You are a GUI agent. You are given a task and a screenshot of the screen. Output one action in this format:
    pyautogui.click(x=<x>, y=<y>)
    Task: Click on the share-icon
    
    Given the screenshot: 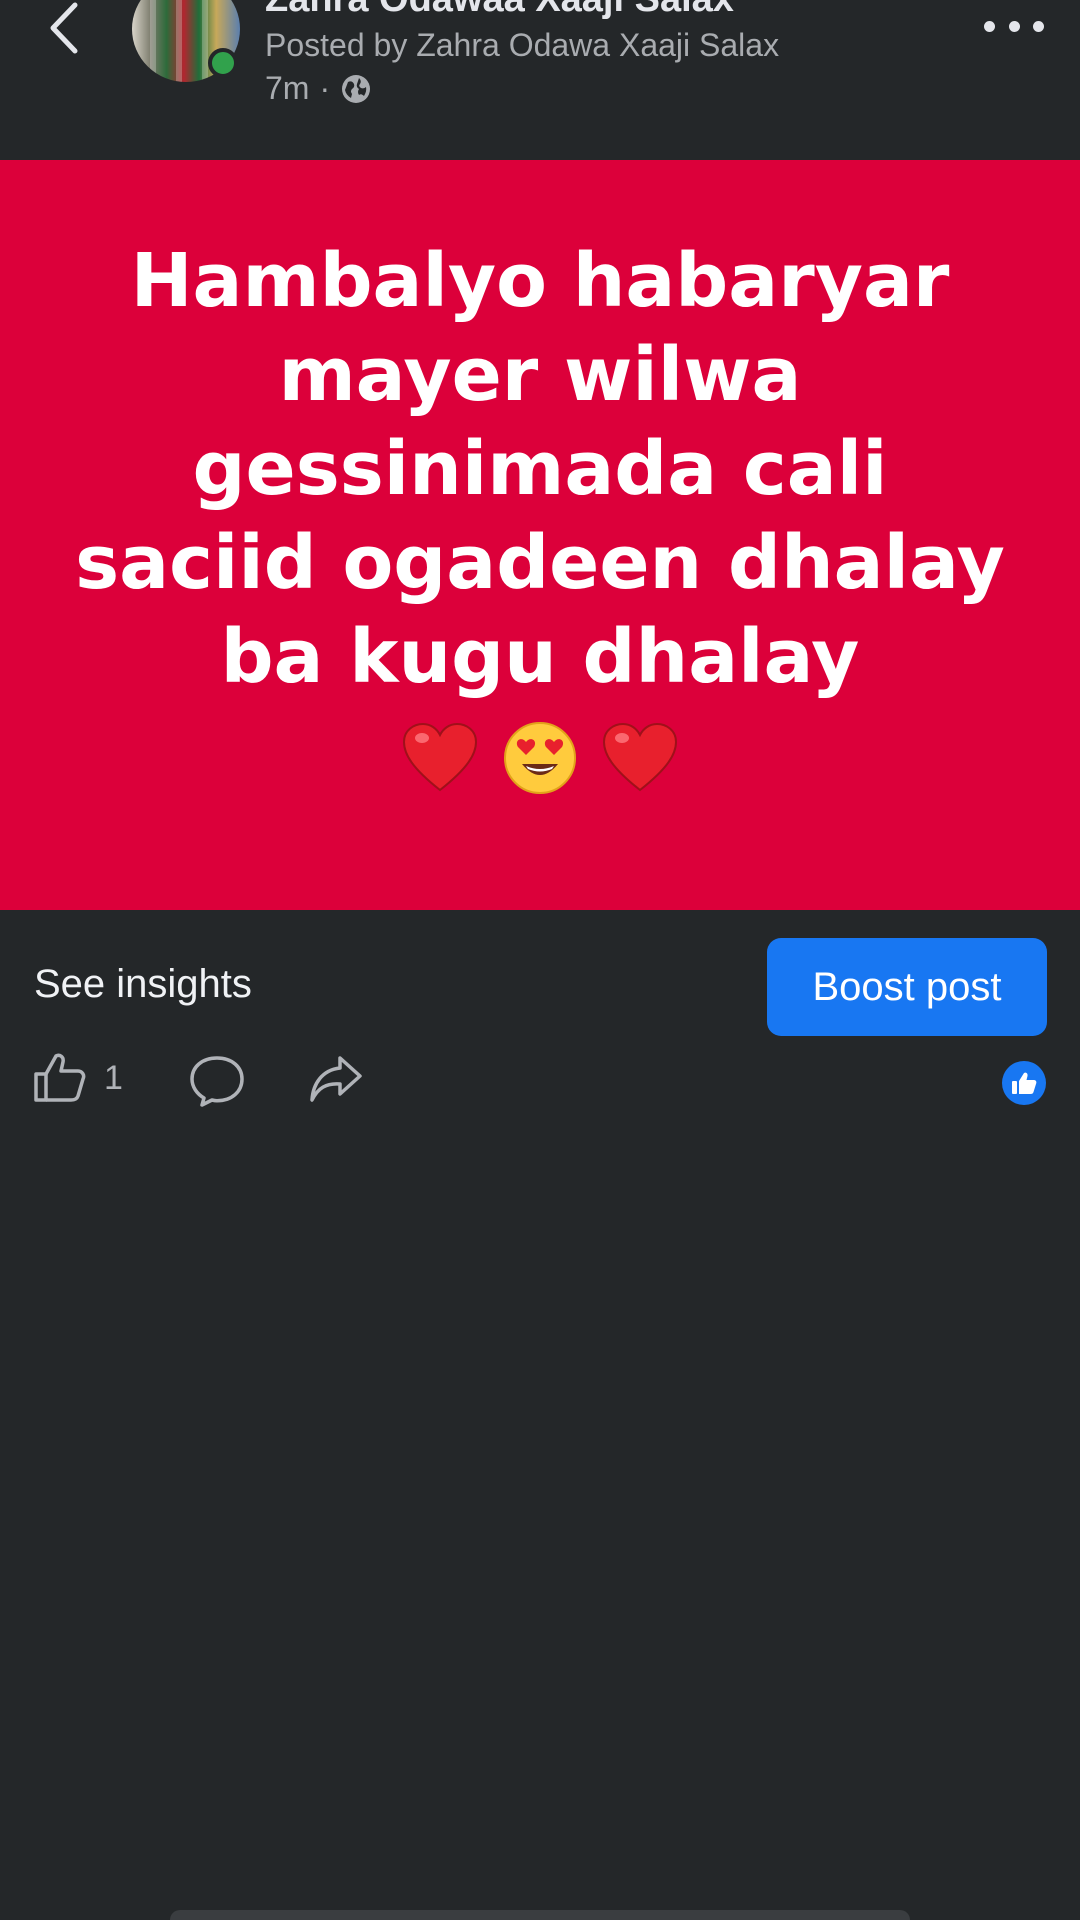 What is the action you would take?
    pyautogui.click(x=336, y=1079)
    